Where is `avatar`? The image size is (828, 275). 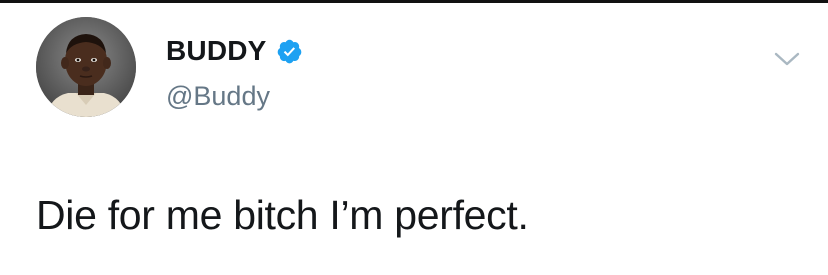 avatar is located at coordinates (86, 67).